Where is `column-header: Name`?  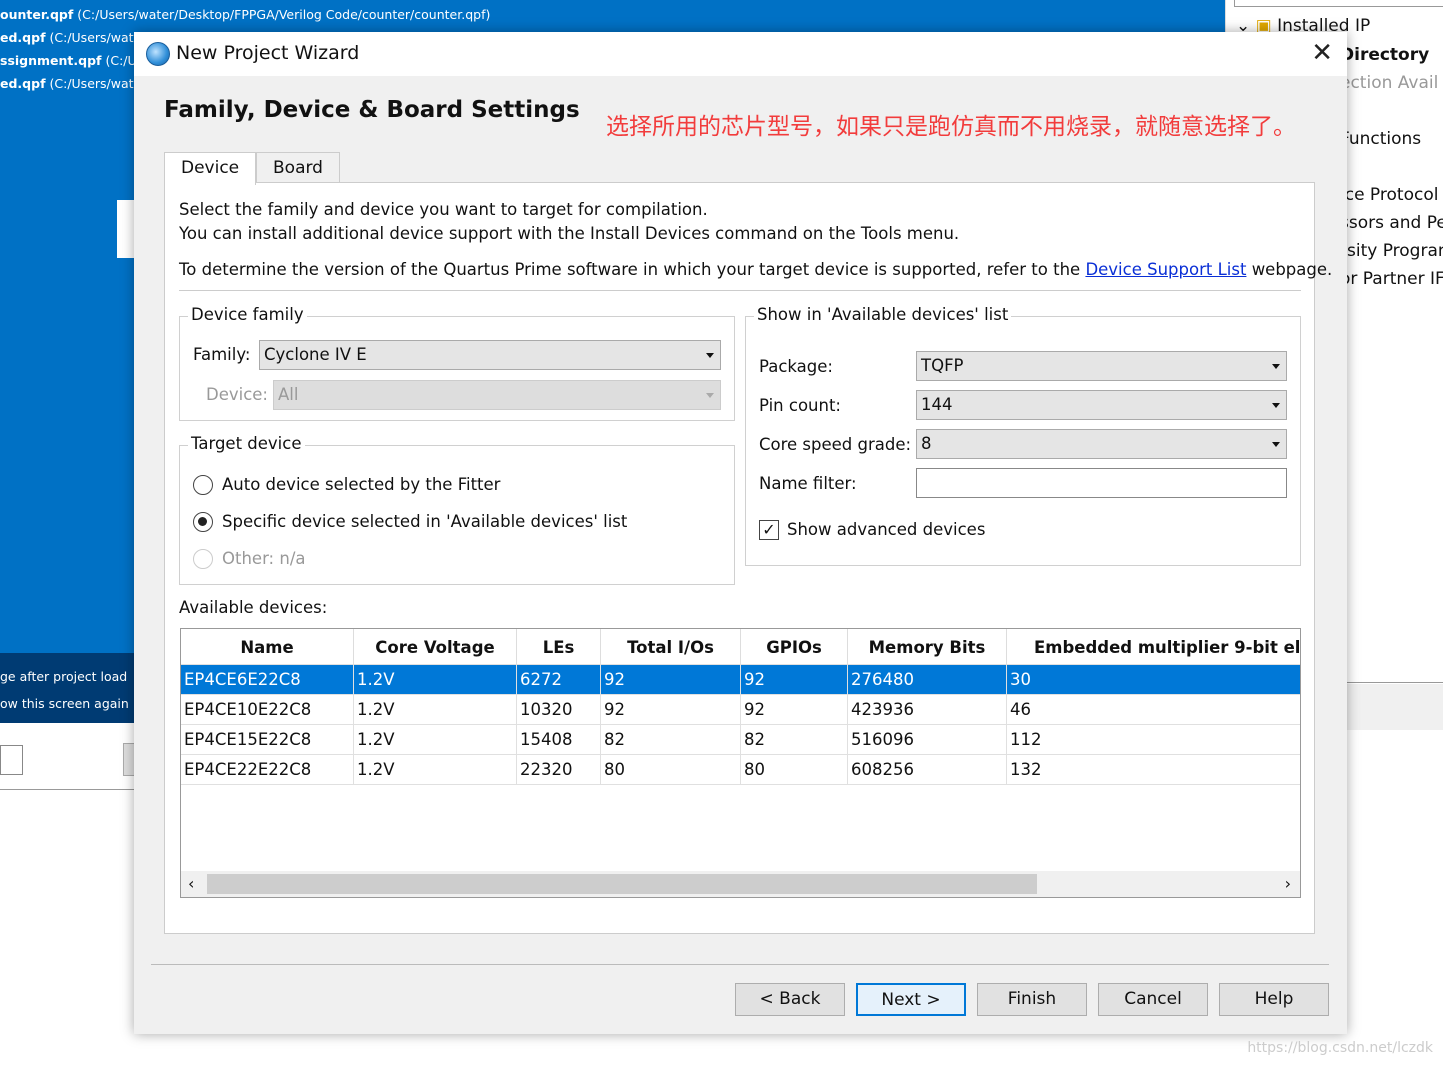
column-header: Name is located at coordinates (267, 647).